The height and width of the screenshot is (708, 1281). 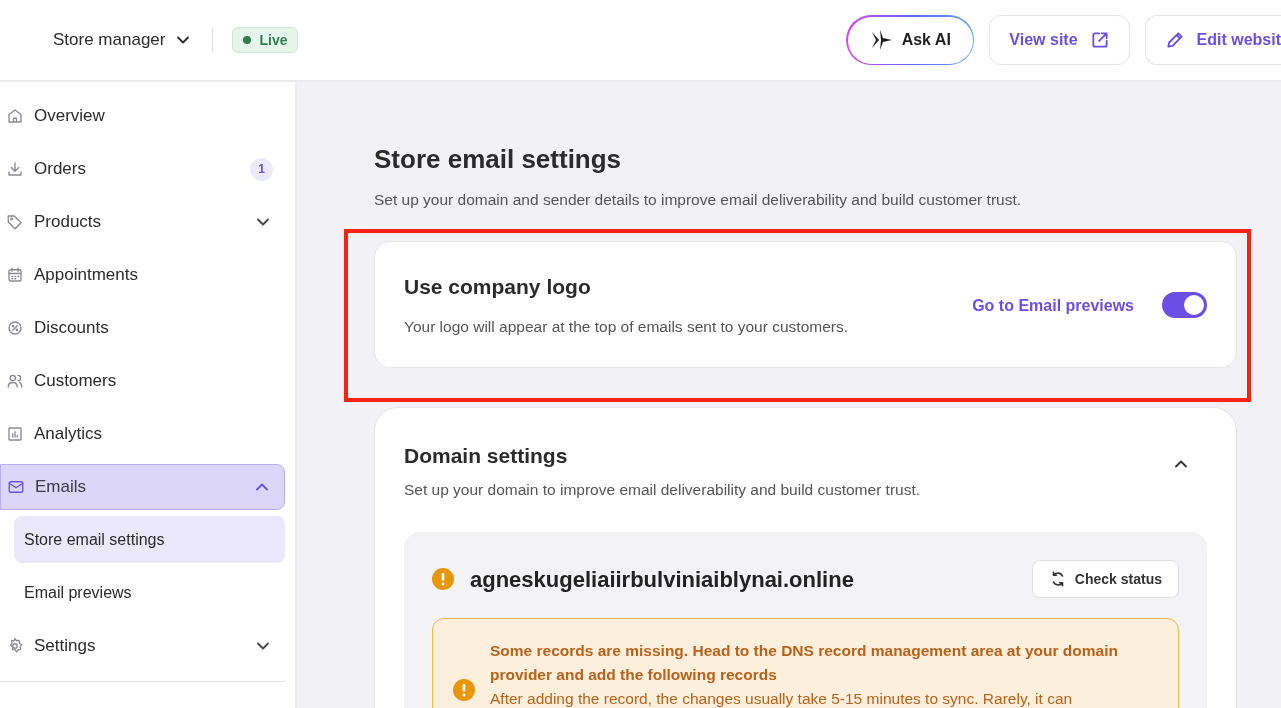 I want to click on card-title: Domain settings, so click(x=486, y=456).